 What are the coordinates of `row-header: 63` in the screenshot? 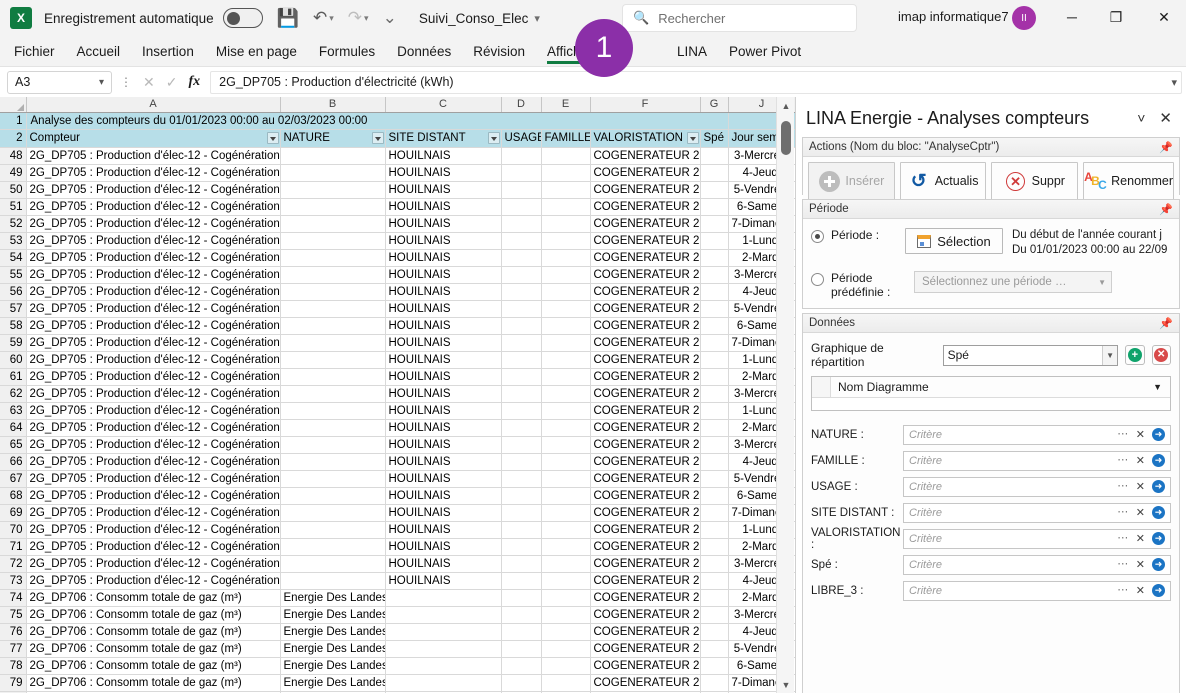 It's located at (13, 411).